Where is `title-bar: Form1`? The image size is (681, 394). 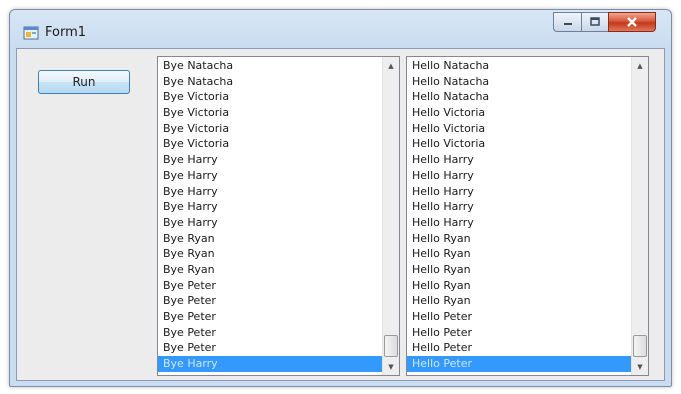
title-bar: Form1 is located at coordinates (340, 29).